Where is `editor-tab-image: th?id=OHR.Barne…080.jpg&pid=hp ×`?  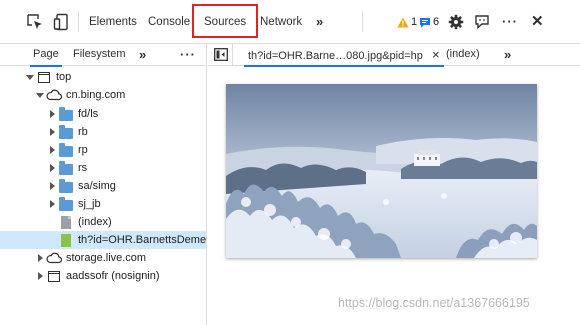
editor-tab-image: th?id=OHR.Barne…080.jpg&pid=hp × is located at coordinates (344, 55).